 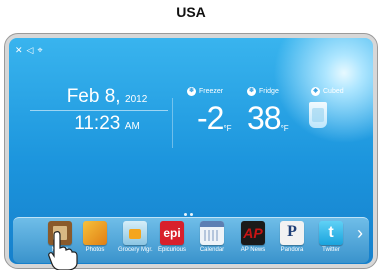 What do you see at coordinates (19, 50) in the screenshot?
I see `close-icon: ✕` at bounding box center [19, 50].